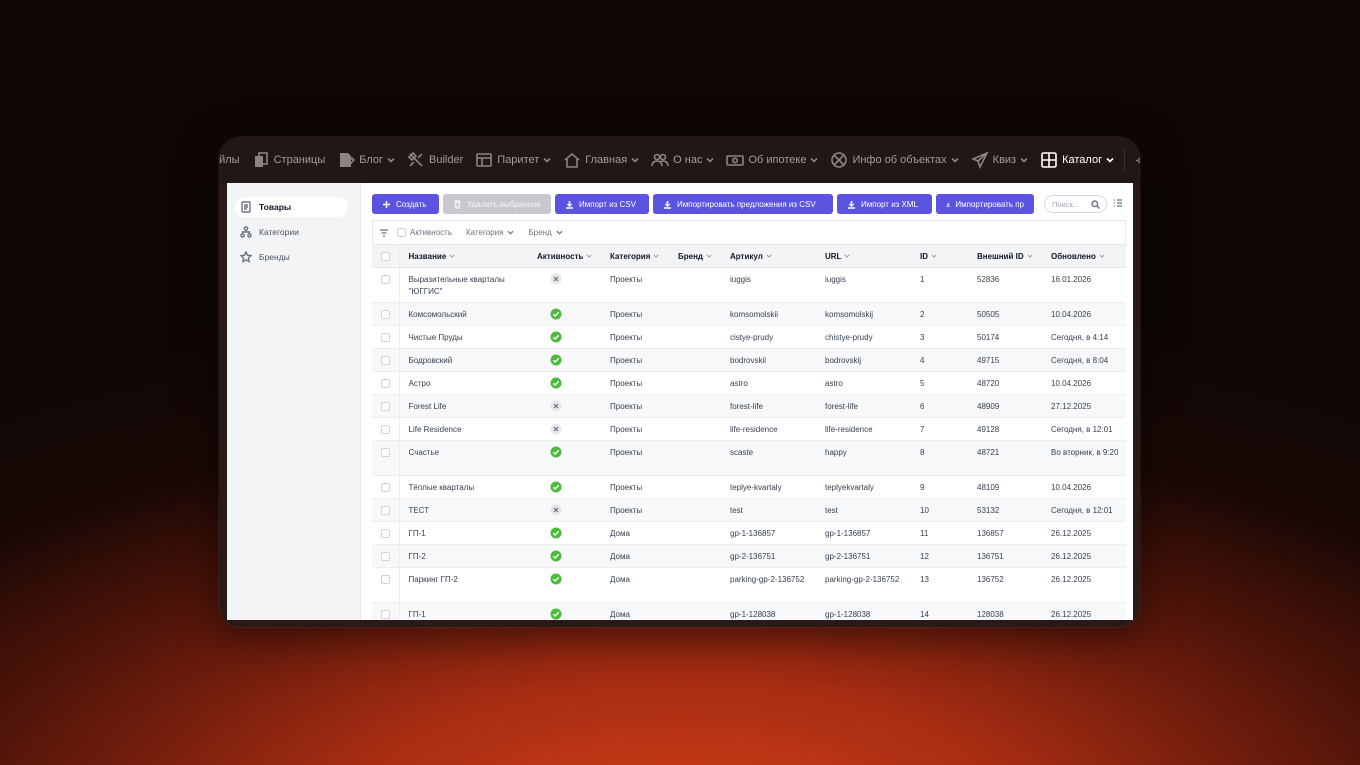  Describe the element at coordinates (939, 487) in the screenshot. I see `cell-id: 9` at that location.